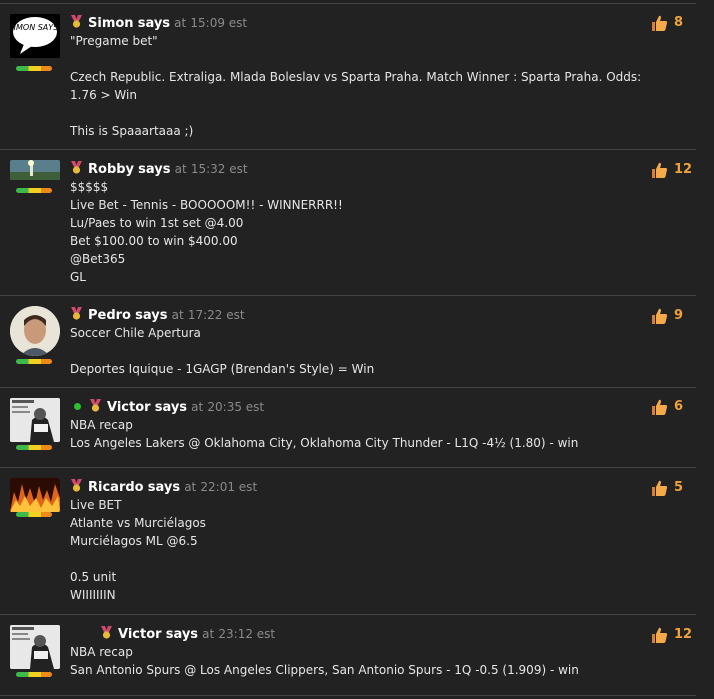  Describe the element at coordinates (363, 634) in the screenshot. I see `comment-header: Victor says at 23:12 est` at that location.